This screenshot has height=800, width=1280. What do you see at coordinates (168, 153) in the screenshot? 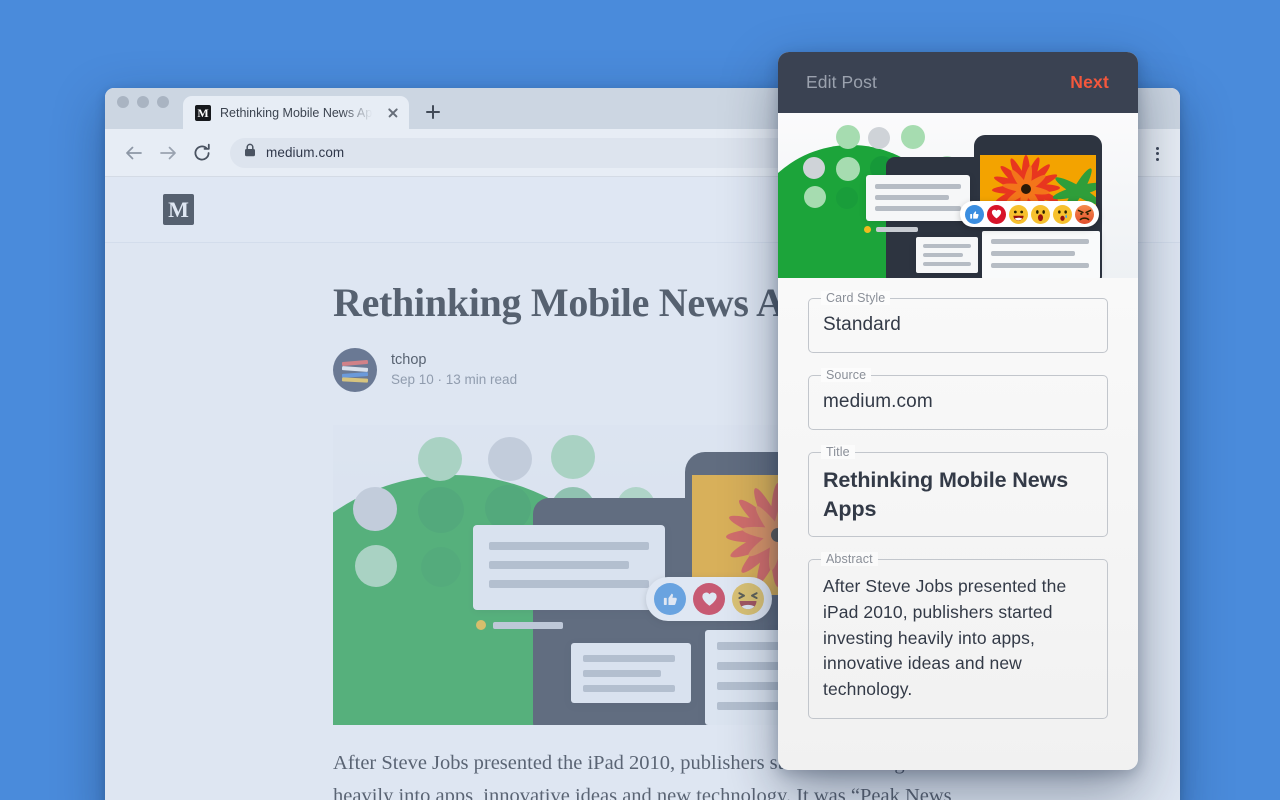
I see `forward-icon` at bounding box center [168, 153].